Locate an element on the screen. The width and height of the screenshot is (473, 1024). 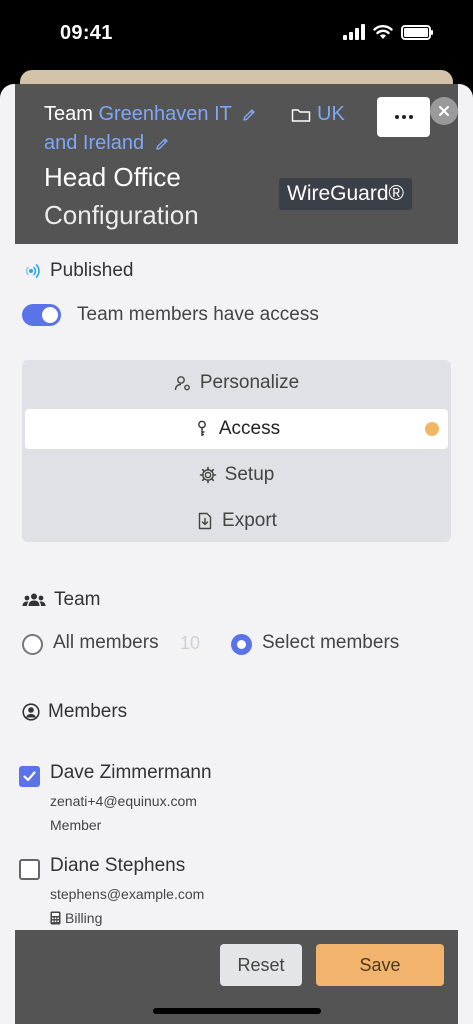
members-label: Members is located at coordinates (88, 711).